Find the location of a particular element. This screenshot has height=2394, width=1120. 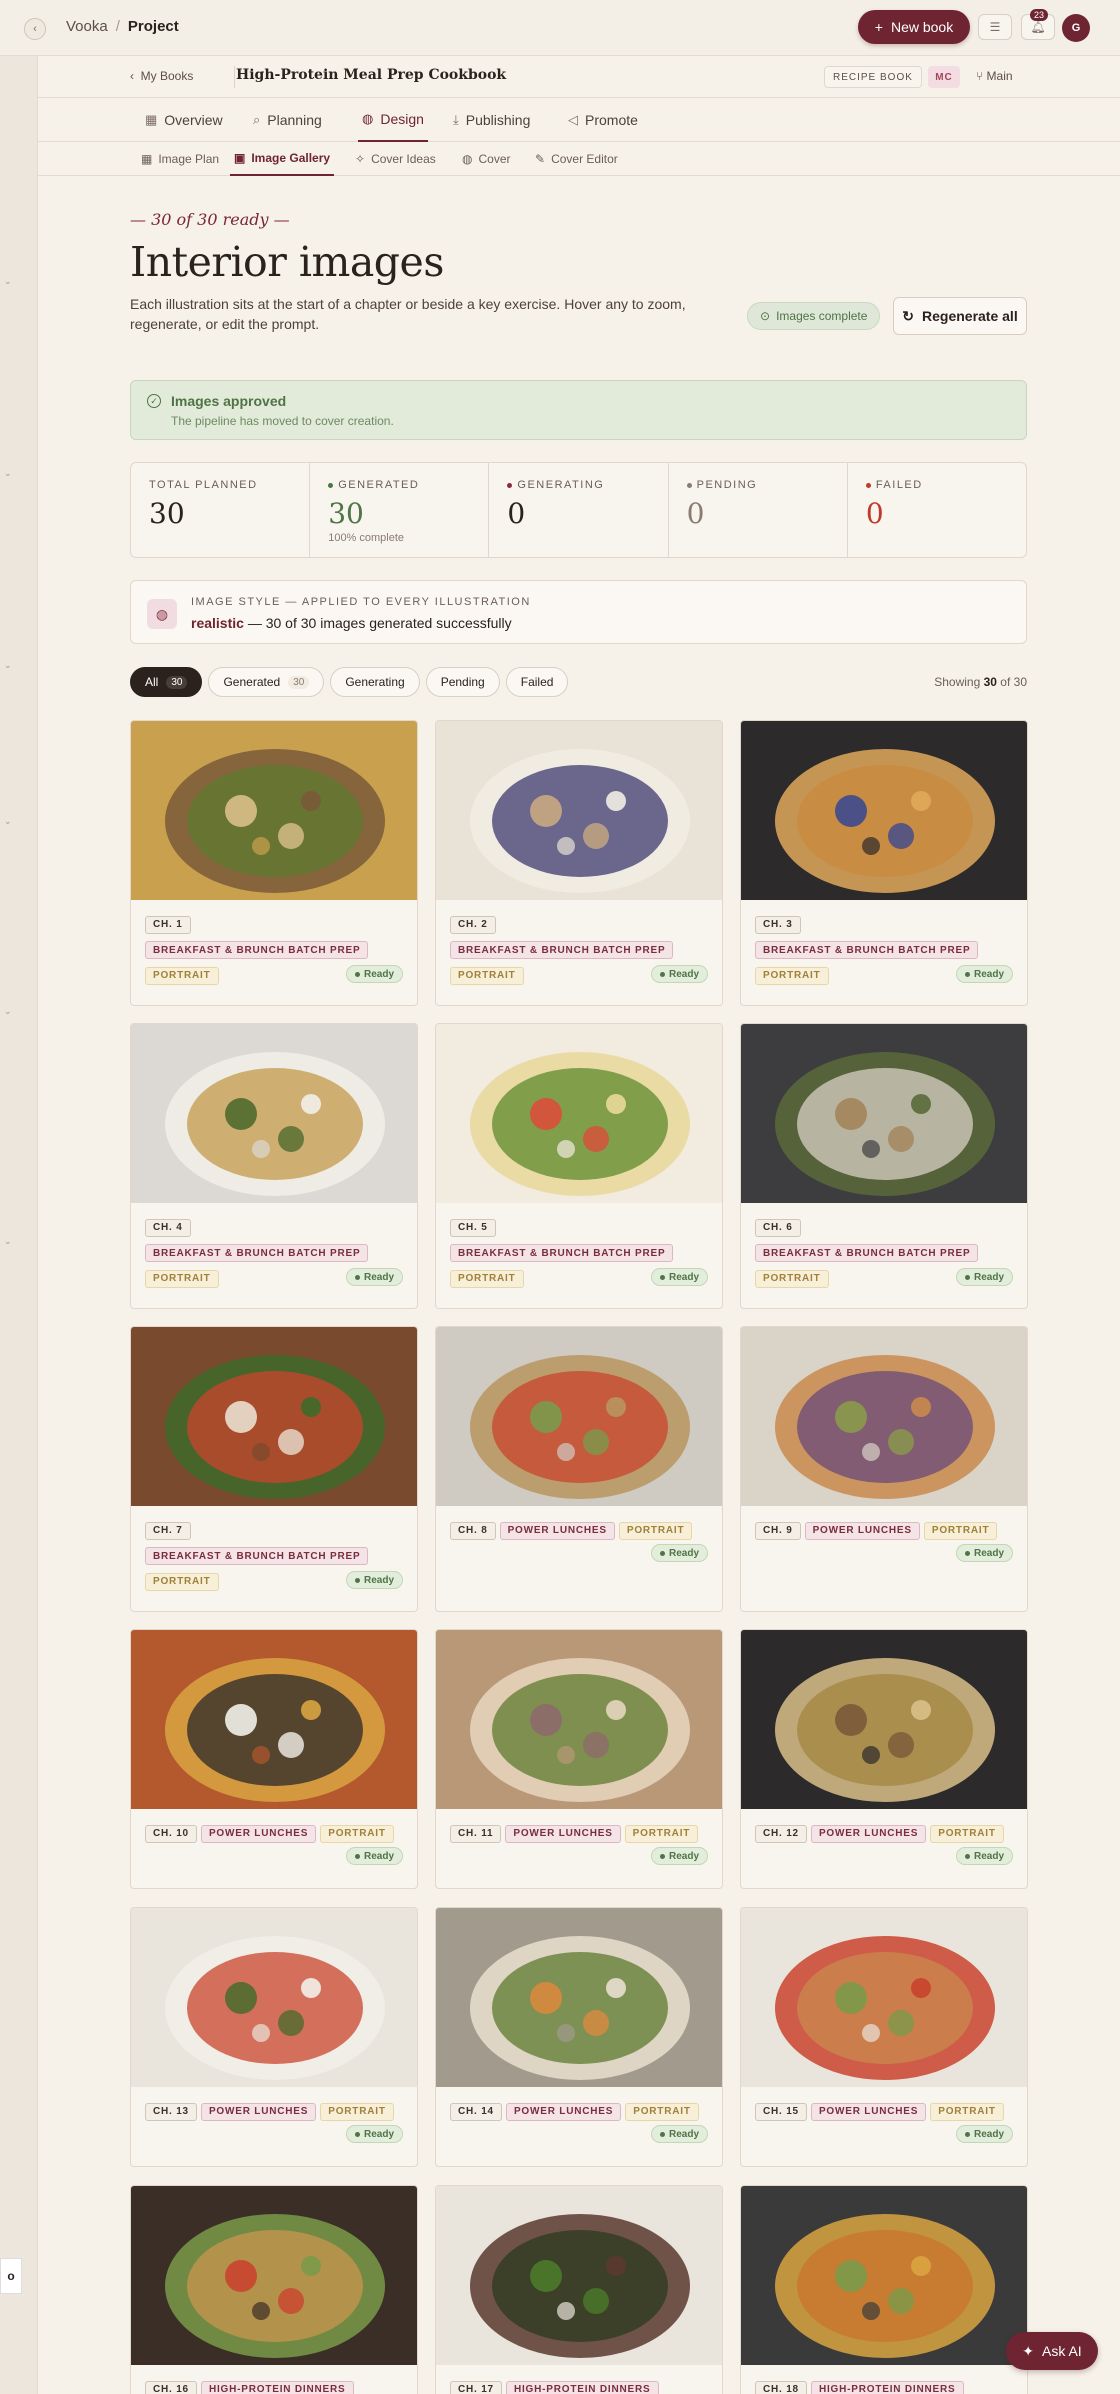

image-card: CH. 11 POWER LUNCHES PORTRAIT Ready is located at coordinates (579, 1759).